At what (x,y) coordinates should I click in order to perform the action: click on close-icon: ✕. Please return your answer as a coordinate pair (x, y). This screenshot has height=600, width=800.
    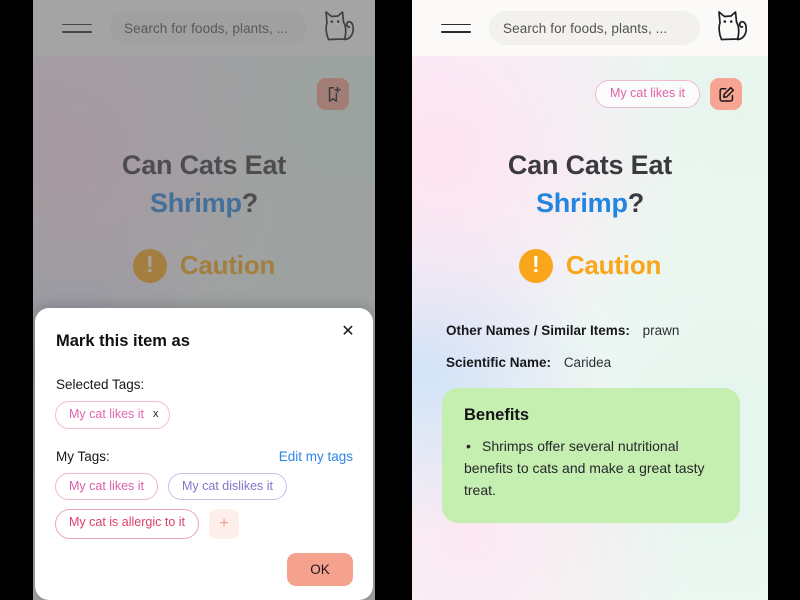
    Looking at the image, I should click on (348, 332).